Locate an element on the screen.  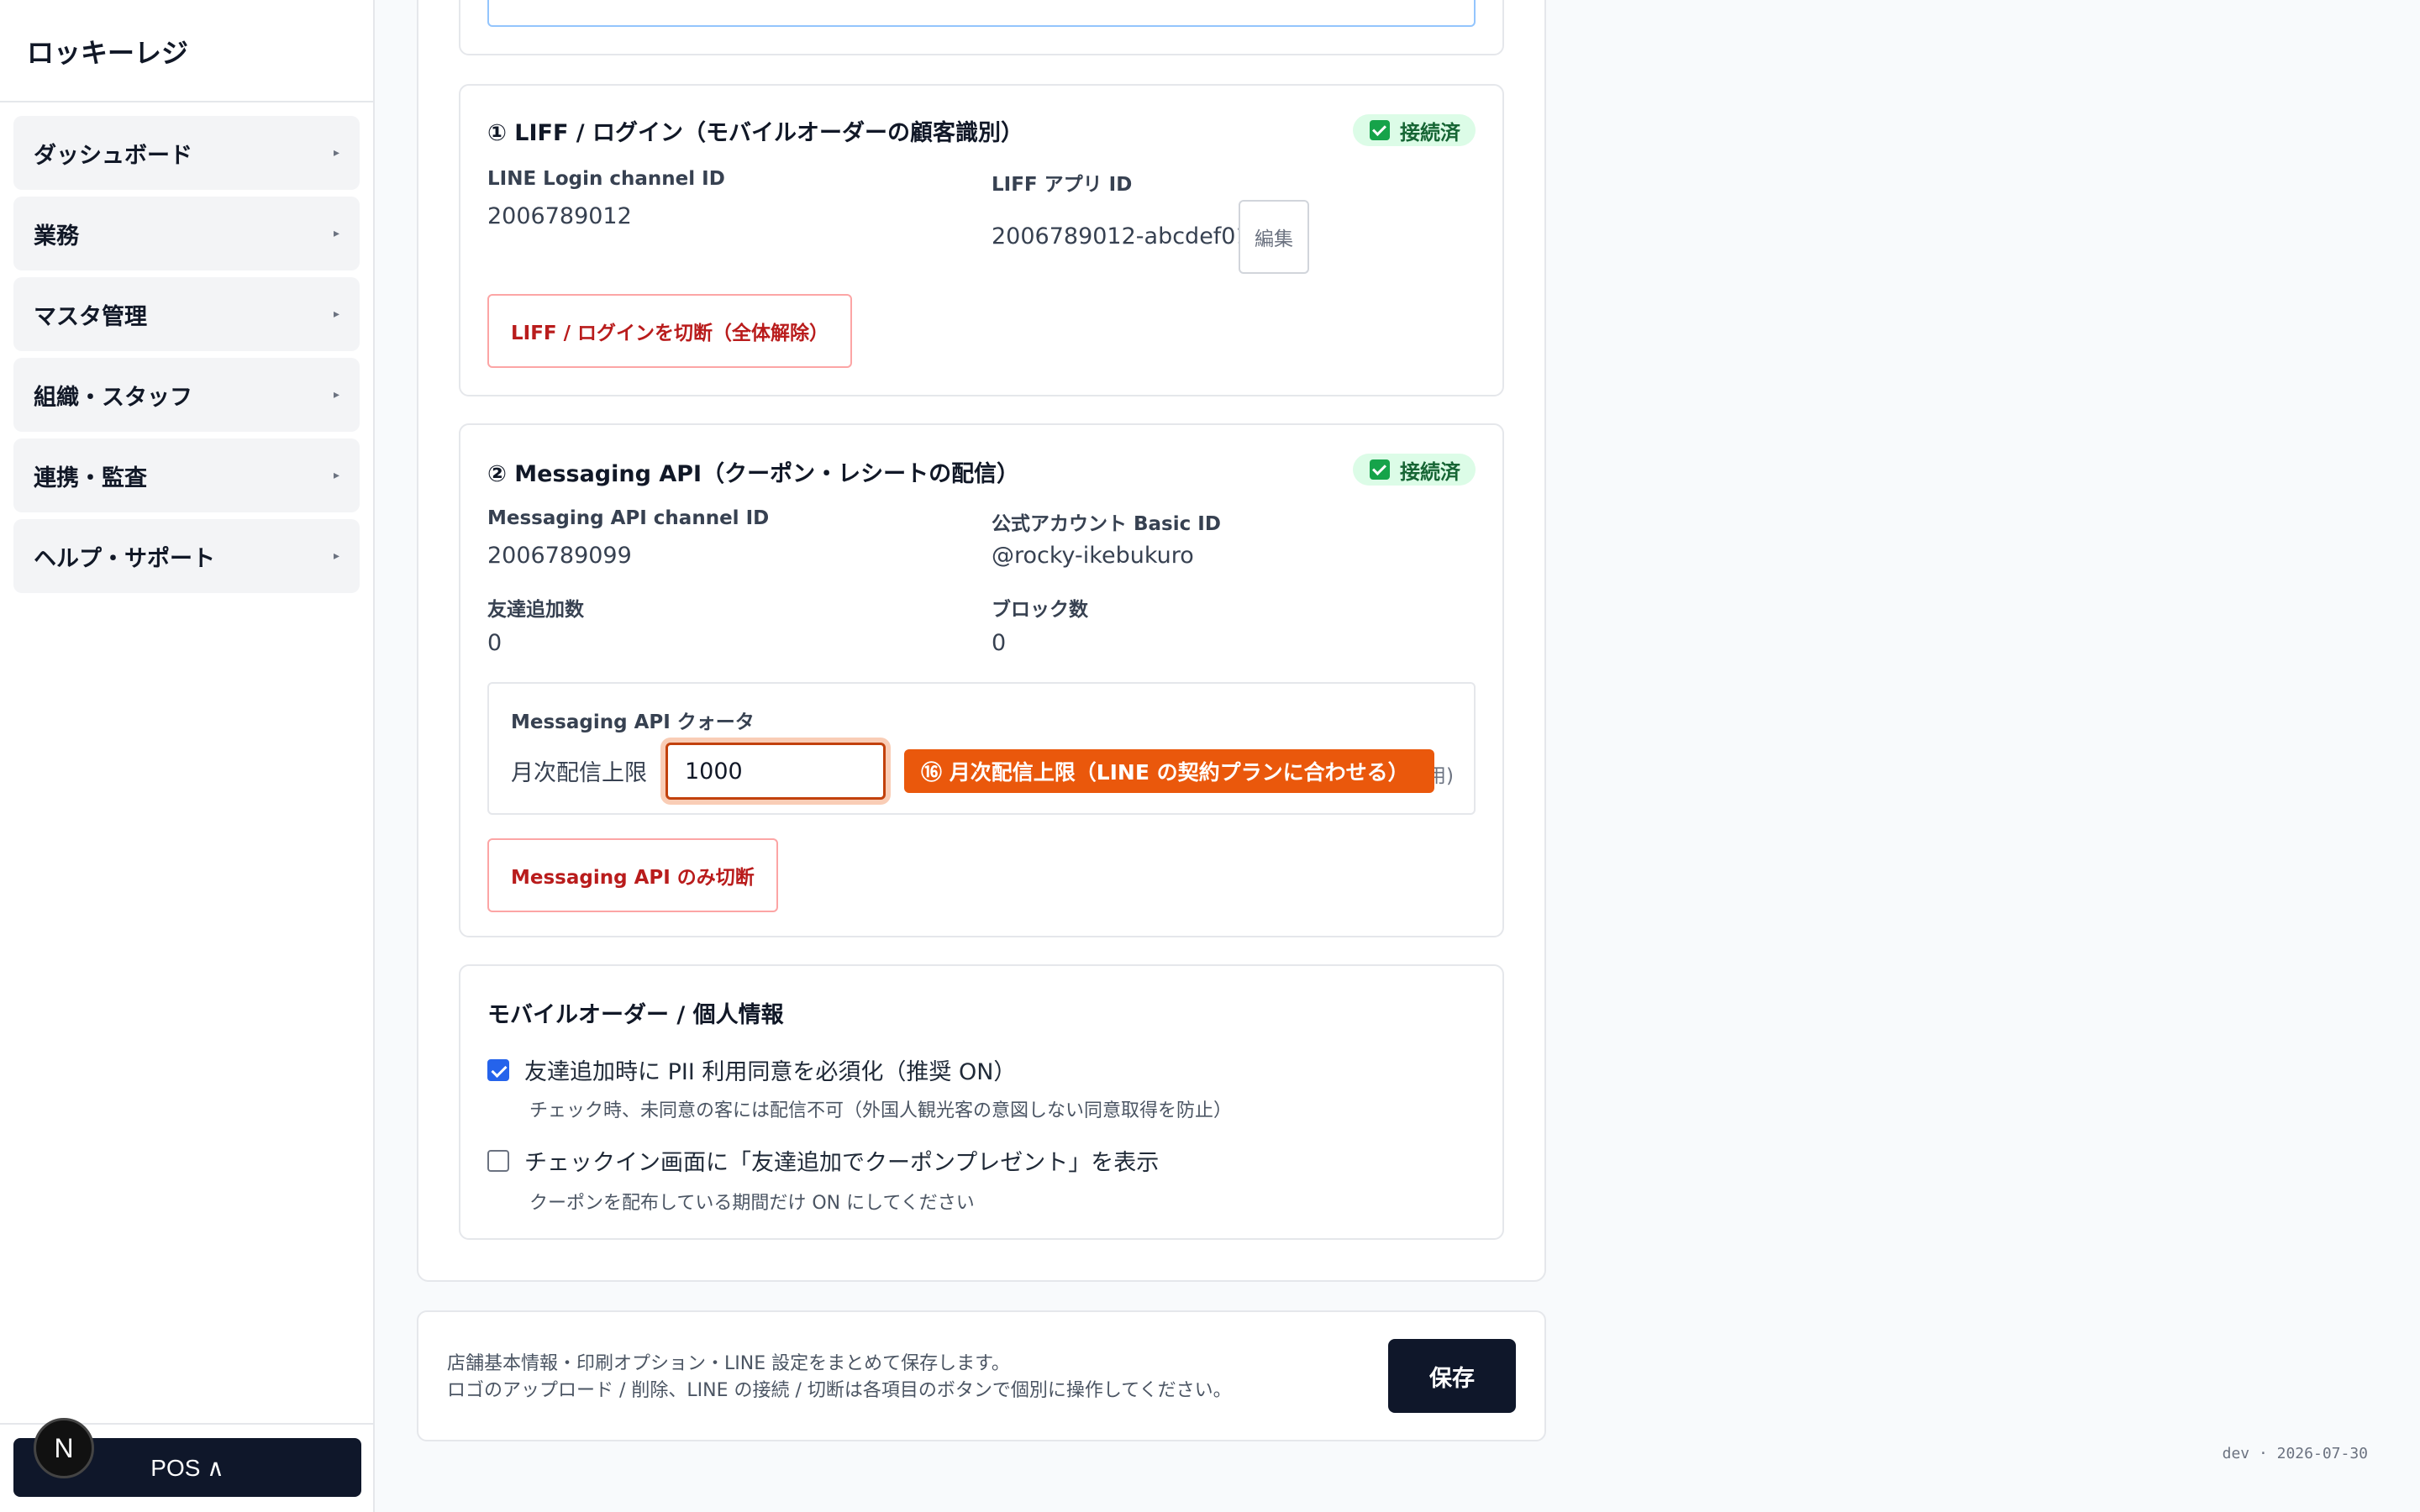
sidebar-item-operations: 業務 ▸ is located at coordinates (187, 233).